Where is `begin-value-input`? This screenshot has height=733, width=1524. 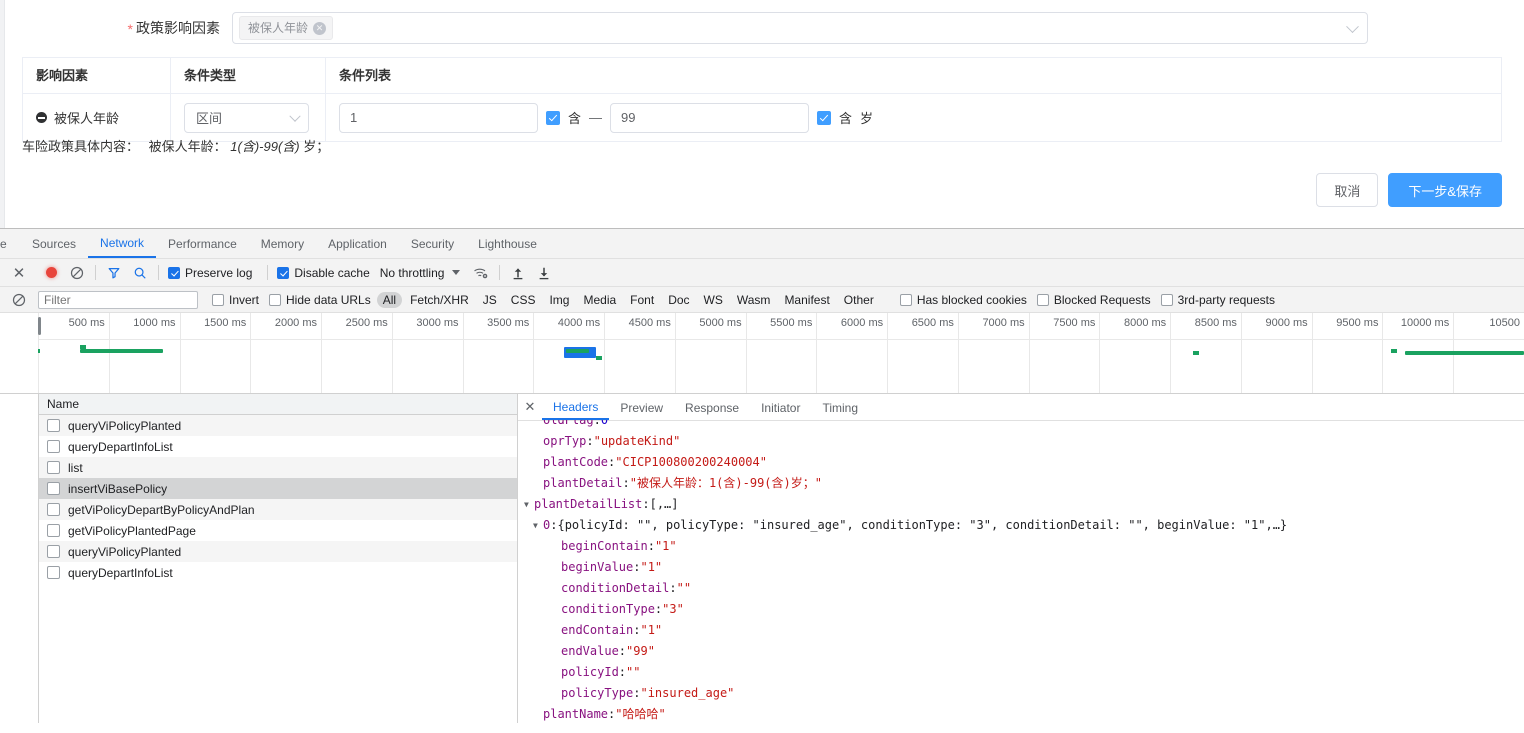 begin-value-input is located at coordinates (438, 117).